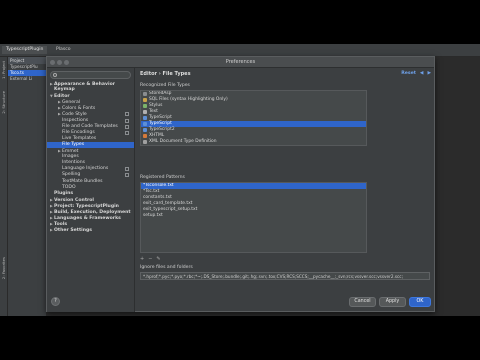 This screenshot has height=360, width=480. Describe the element at coordinates (422, 73) in the screenshot. I see `back-arrow-icon: ◀` at that location.